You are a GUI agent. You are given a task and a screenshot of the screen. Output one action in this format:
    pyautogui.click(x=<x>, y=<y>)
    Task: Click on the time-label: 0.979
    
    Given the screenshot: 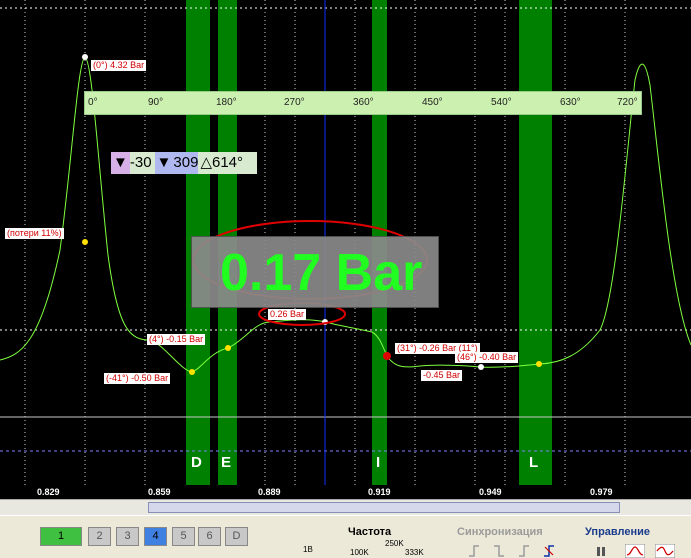 What is the action you would take?
    pyautogui.click(x=601, y=492)
    